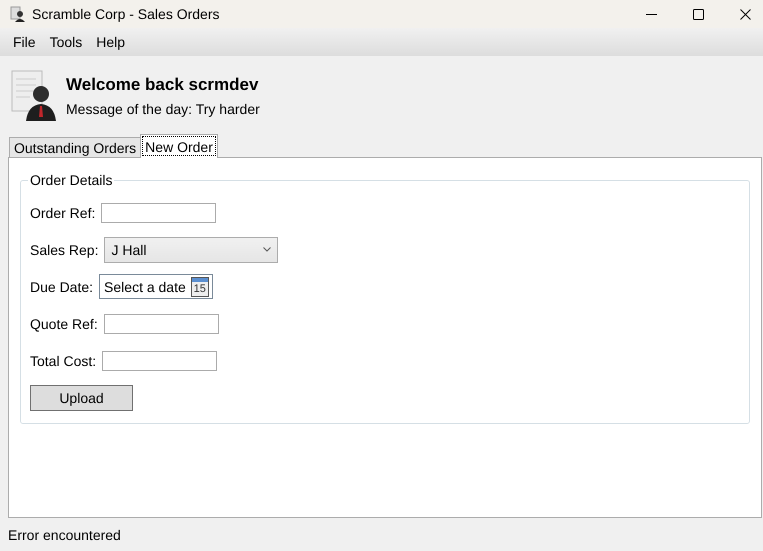  I want to click on field-label: Order Ref:, so click(63, 212).